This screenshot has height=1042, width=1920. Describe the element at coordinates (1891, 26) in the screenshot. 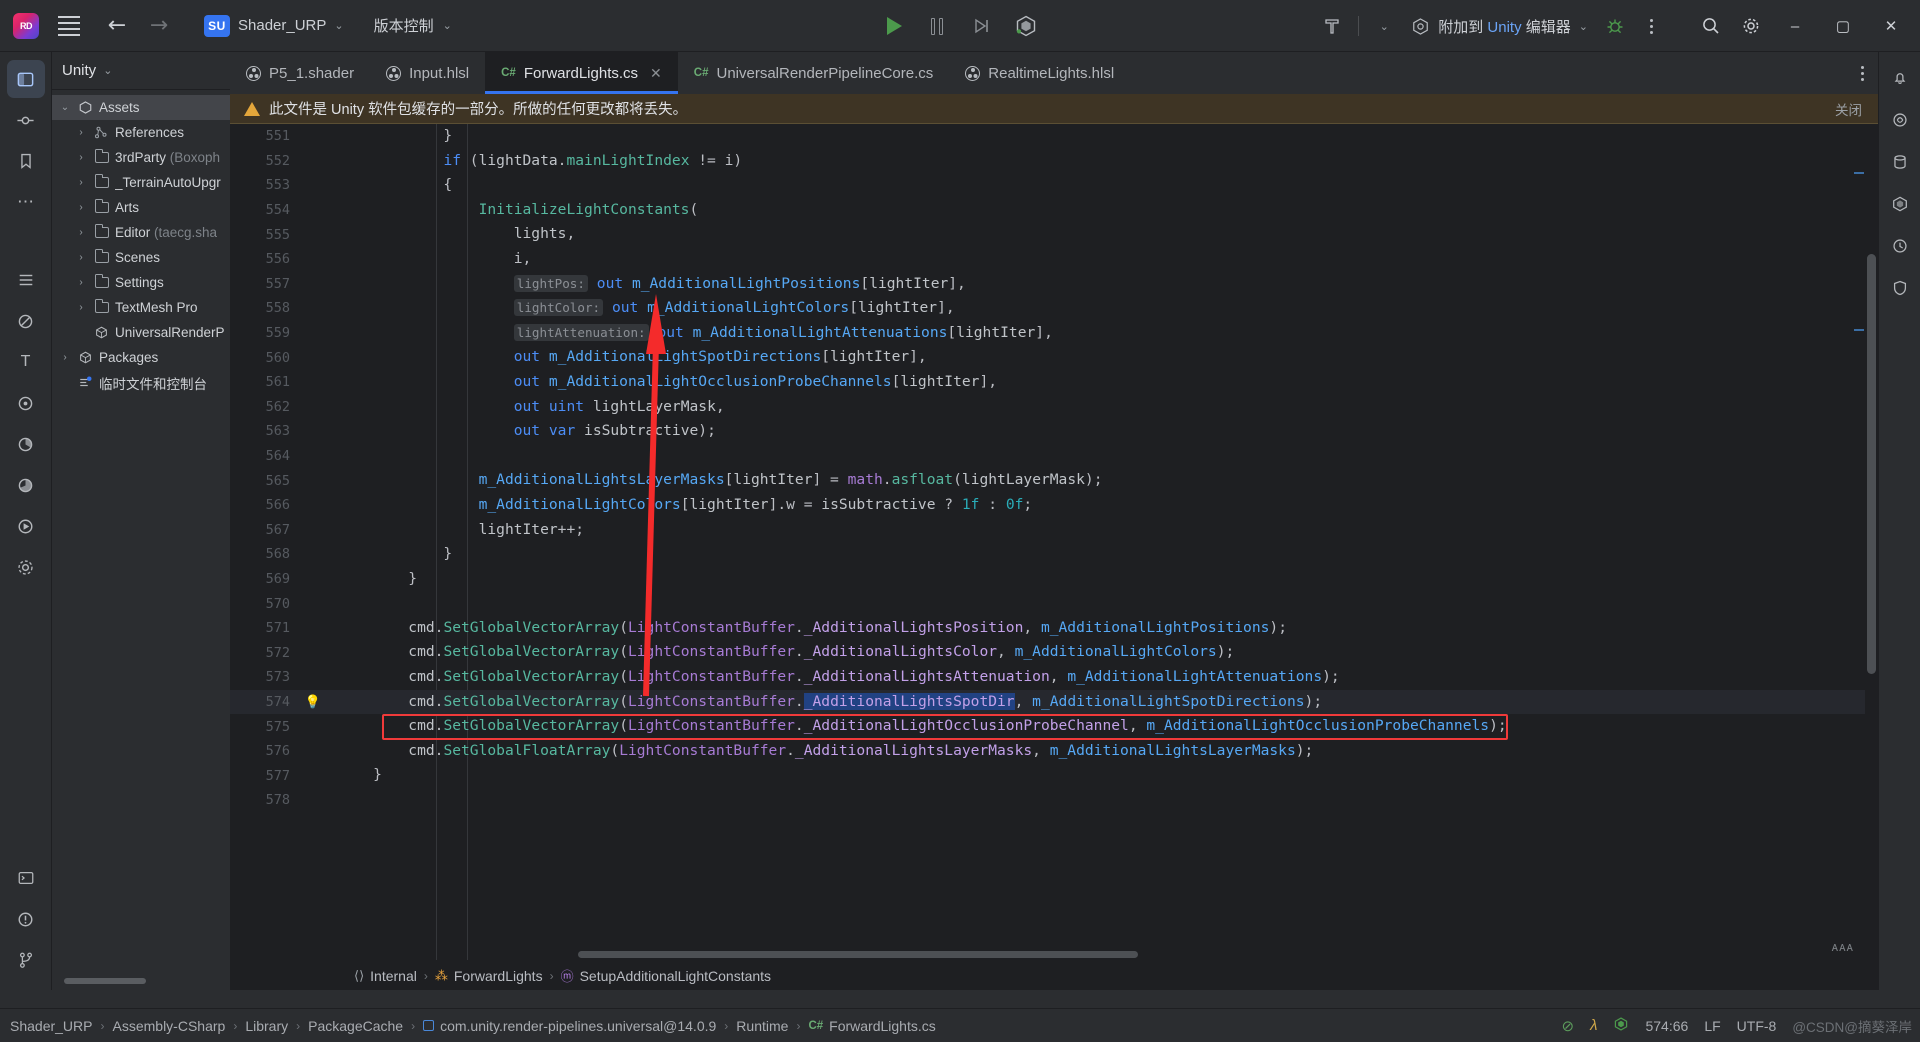

I see `close-button: ✕` at that location.